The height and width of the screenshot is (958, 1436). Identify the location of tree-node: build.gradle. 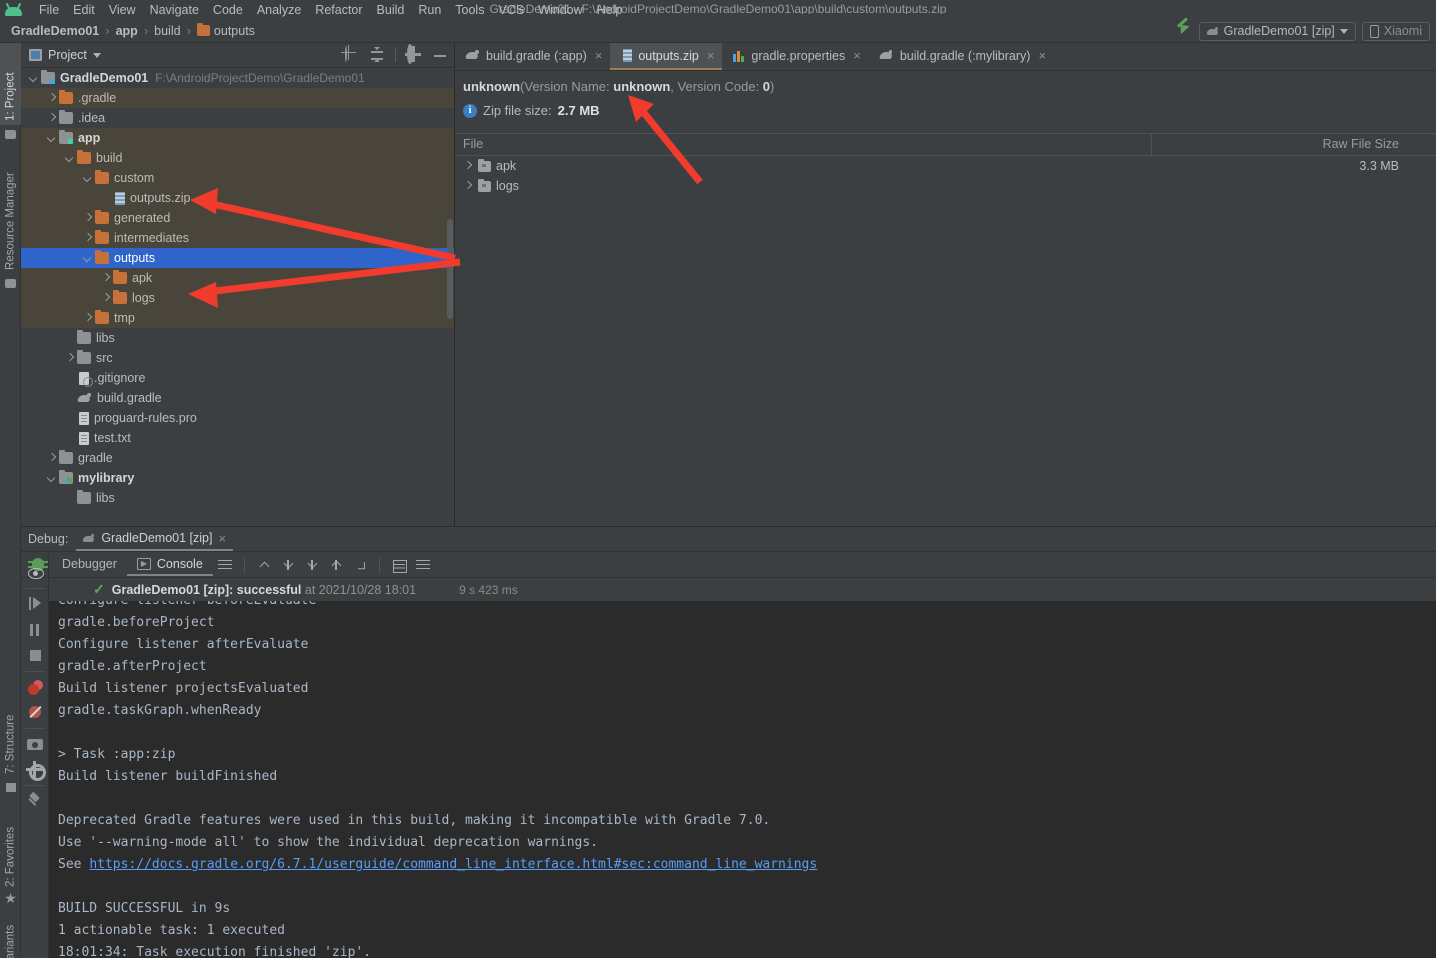
(237, 398).